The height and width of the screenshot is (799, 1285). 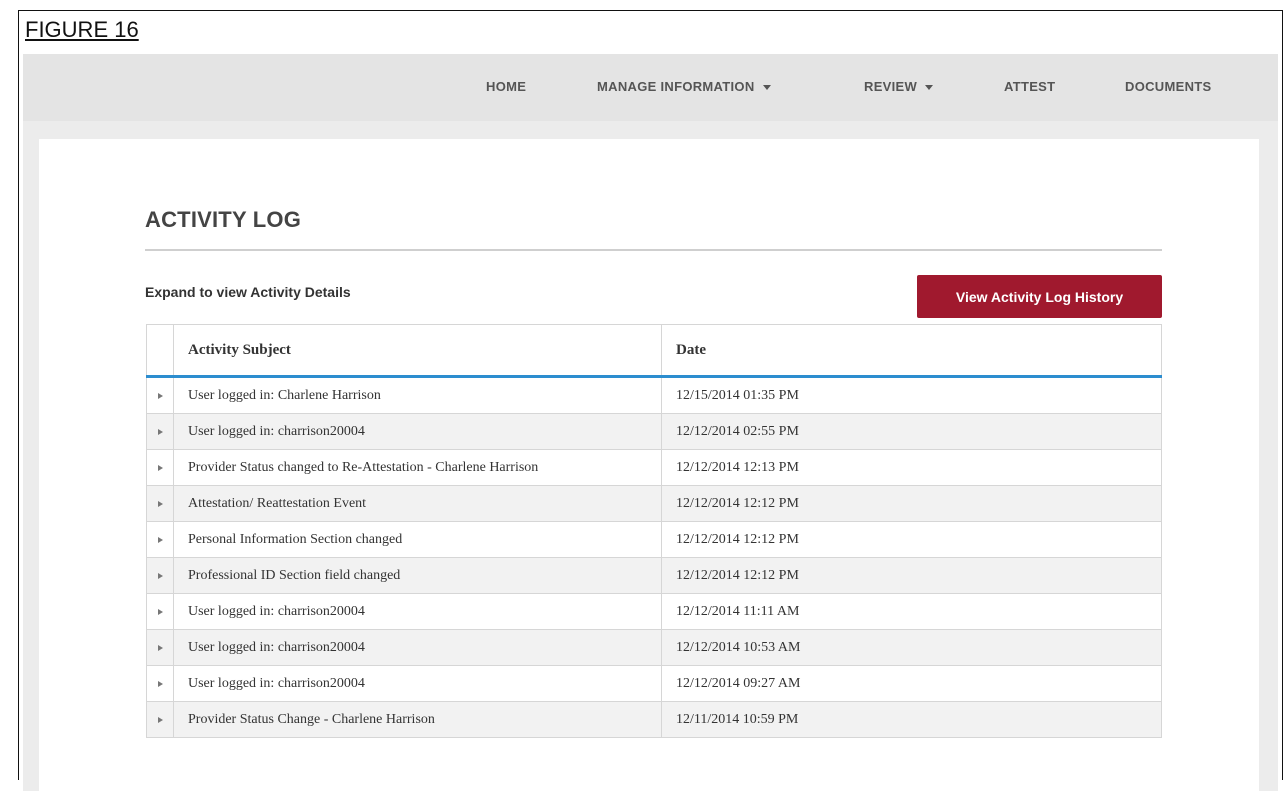 I want to click on date-cell: 12/15/2014 01:35 PM, so click(x=911, y=395).